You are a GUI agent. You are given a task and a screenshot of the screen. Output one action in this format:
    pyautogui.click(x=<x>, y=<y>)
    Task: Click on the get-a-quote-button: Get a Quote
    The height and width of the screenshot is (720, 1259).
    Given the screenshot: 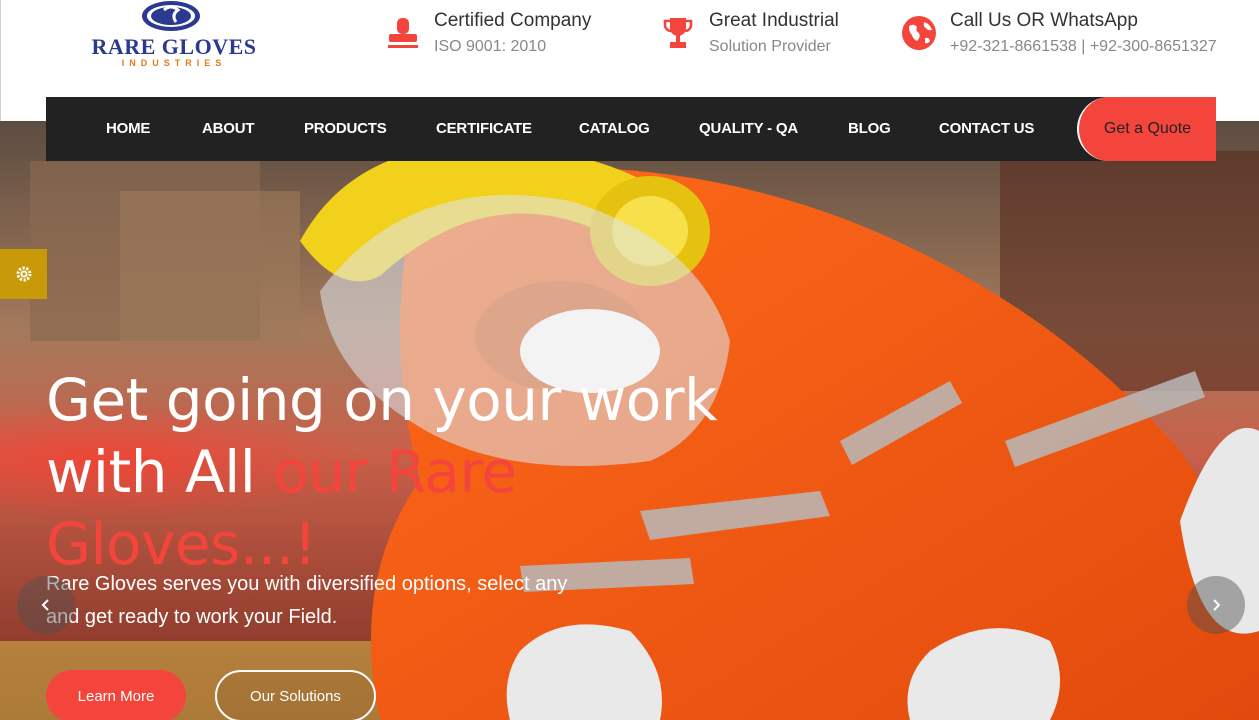 What is the action you would take?
    pyautogui.click(x=1146, y=129)
    